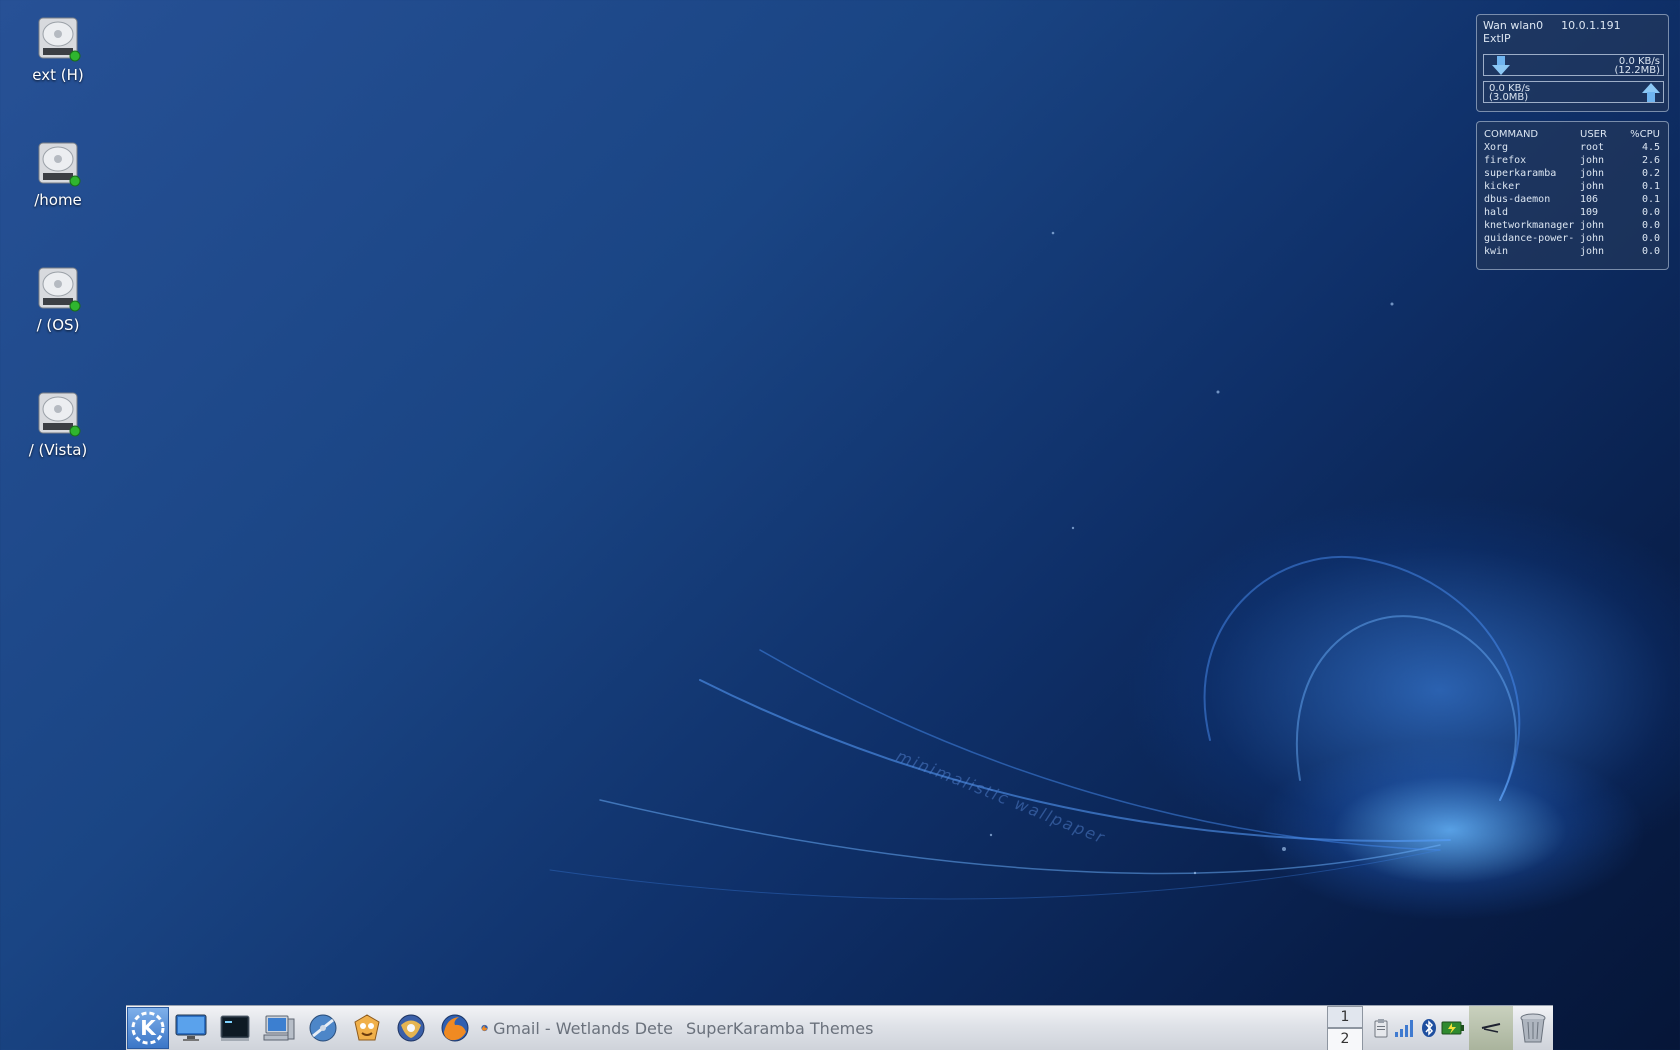 The width and height of the screenshot is (1680, 1050). I want to click on desktop-icon-os: / (OS), so click(58, 299).